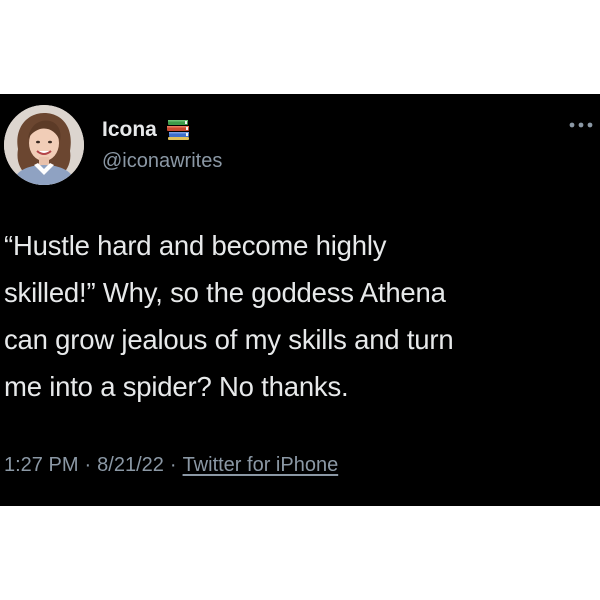  I want to click on tweet-text-line: skilled!” Why, so the goddess Athena, so click(225, 292).